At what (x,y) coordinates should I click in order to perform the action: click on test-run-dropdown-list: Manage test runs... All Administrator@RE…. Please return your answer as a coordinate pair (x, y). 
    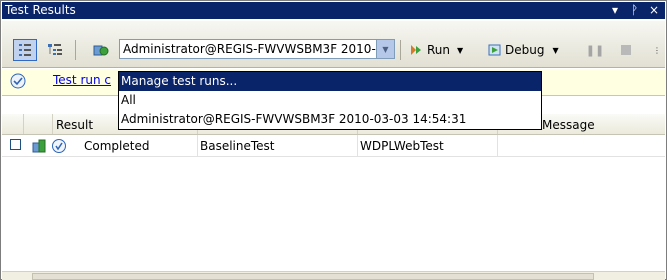
    Looking at the image, I should click on (330, 100).